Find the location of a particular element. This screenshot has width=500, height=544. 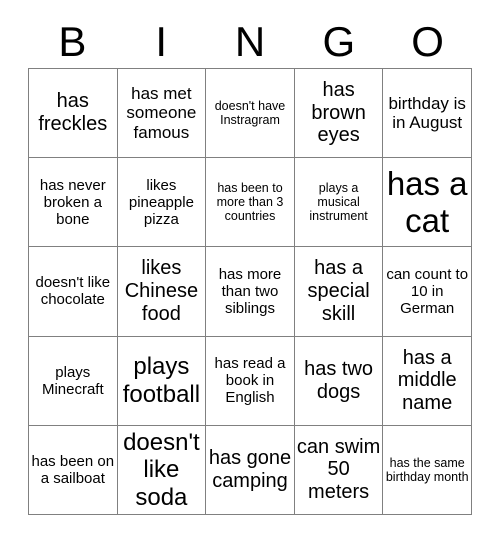

bingo-cell-label: birthday is in August is located at coordinates (427, 113).